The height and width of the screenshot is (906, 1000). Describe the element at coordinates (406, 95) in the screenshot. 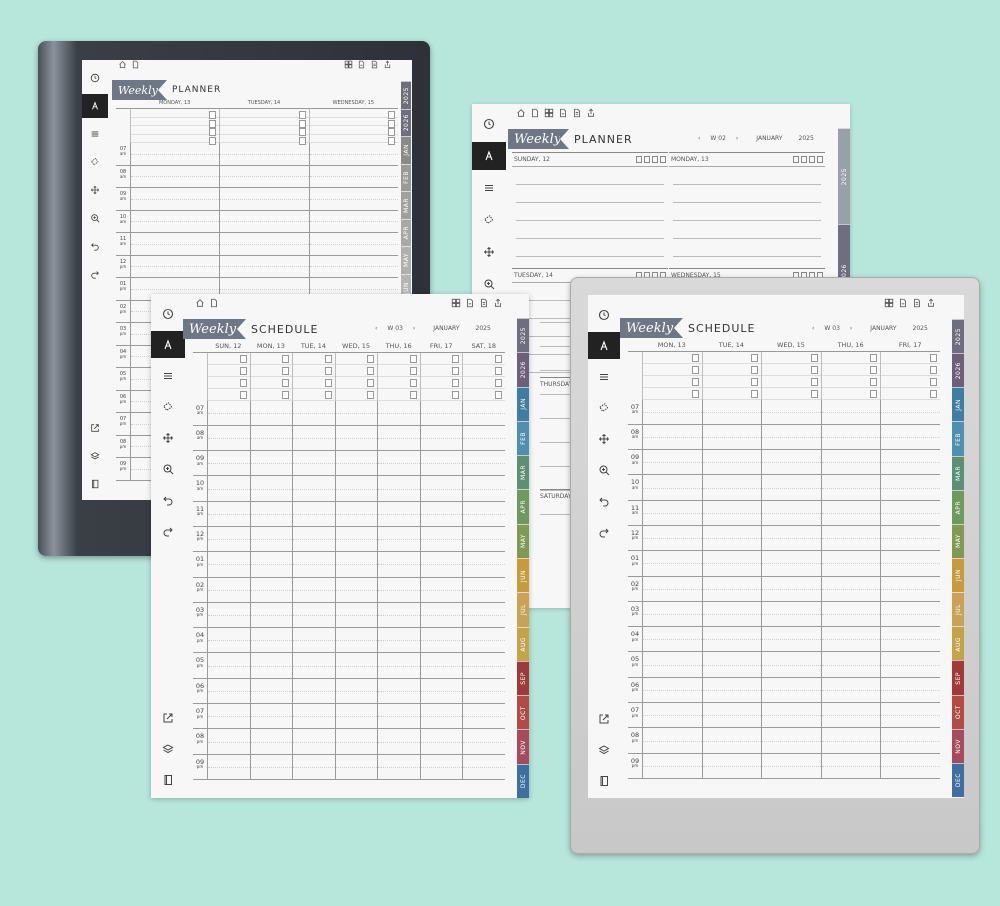

I see `month-tab-2025: 2025` at that location.